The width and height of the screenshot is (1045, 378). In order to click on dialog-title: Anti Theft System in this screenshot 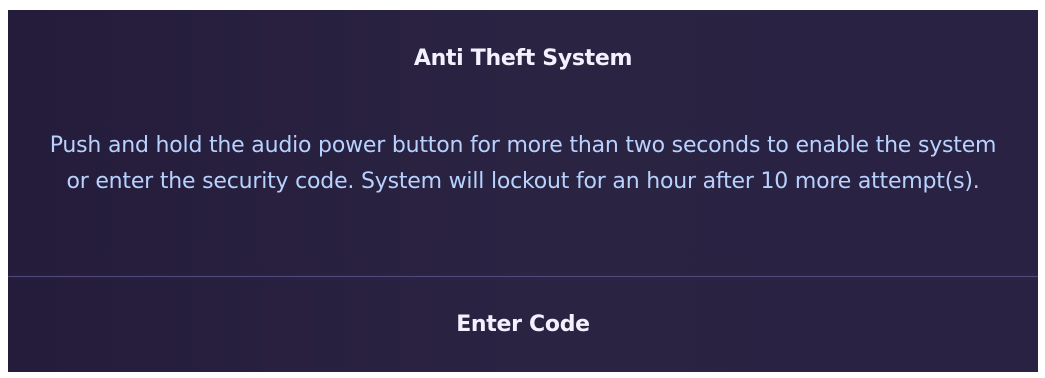, I will do `click(523, 58)`.